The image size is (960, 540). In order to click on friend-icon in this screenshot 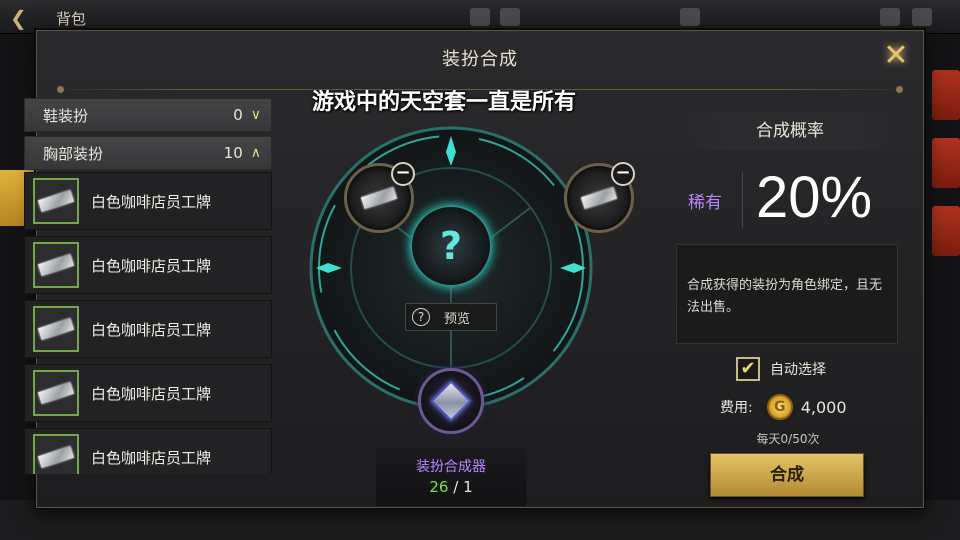, I will do `click(690, 17)`.